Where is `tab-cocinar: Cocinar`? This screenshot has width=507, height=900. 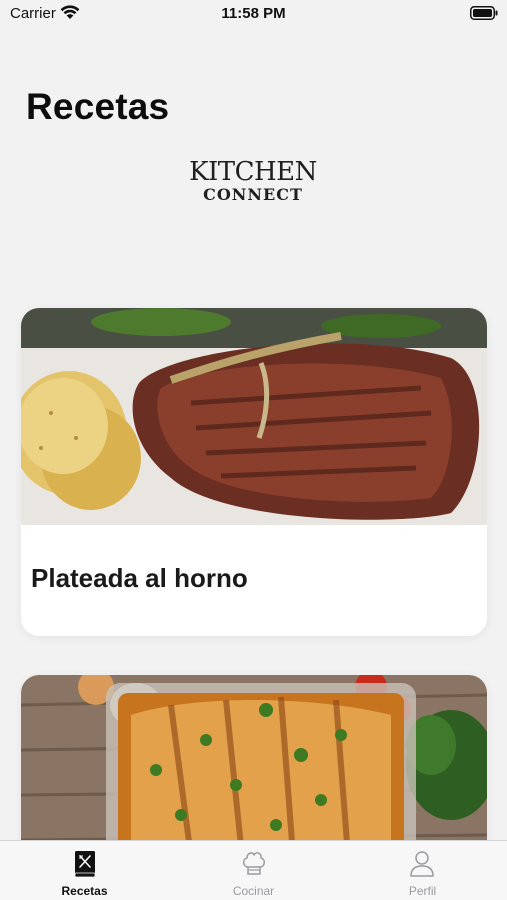 tab-cocinar: Cocinar is located at coordinates (253, 870).